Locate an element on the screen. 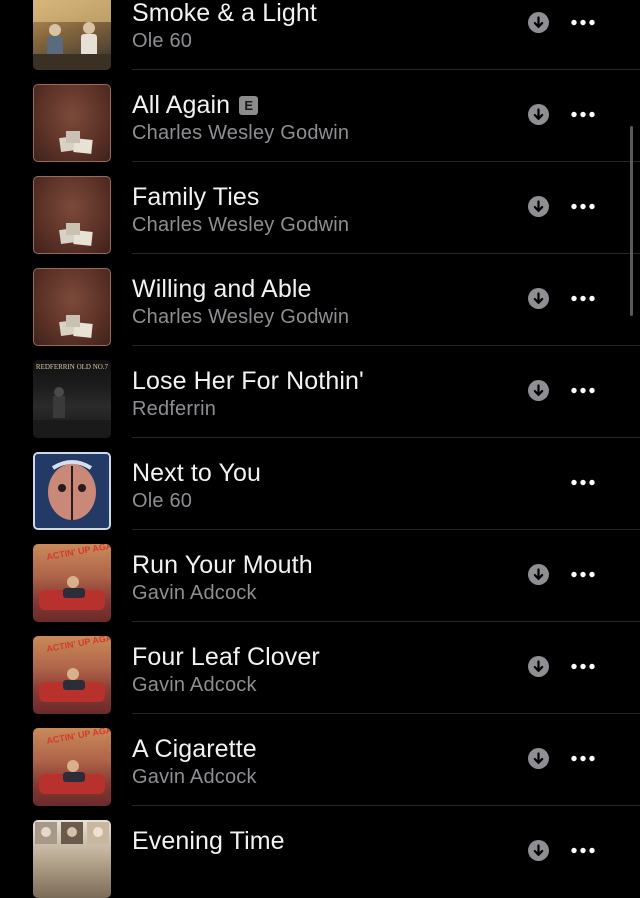 The width and height of the screenshot is (640, 898). album-art-photo: REDFERRIN OLD NO.7 is located at coordinates (72, 400).